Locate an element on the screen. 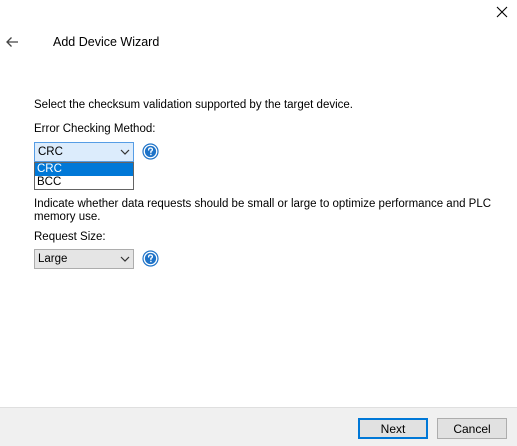 This screenshot has height=446, width=517. close-icon is located at coordinates (502, 12).